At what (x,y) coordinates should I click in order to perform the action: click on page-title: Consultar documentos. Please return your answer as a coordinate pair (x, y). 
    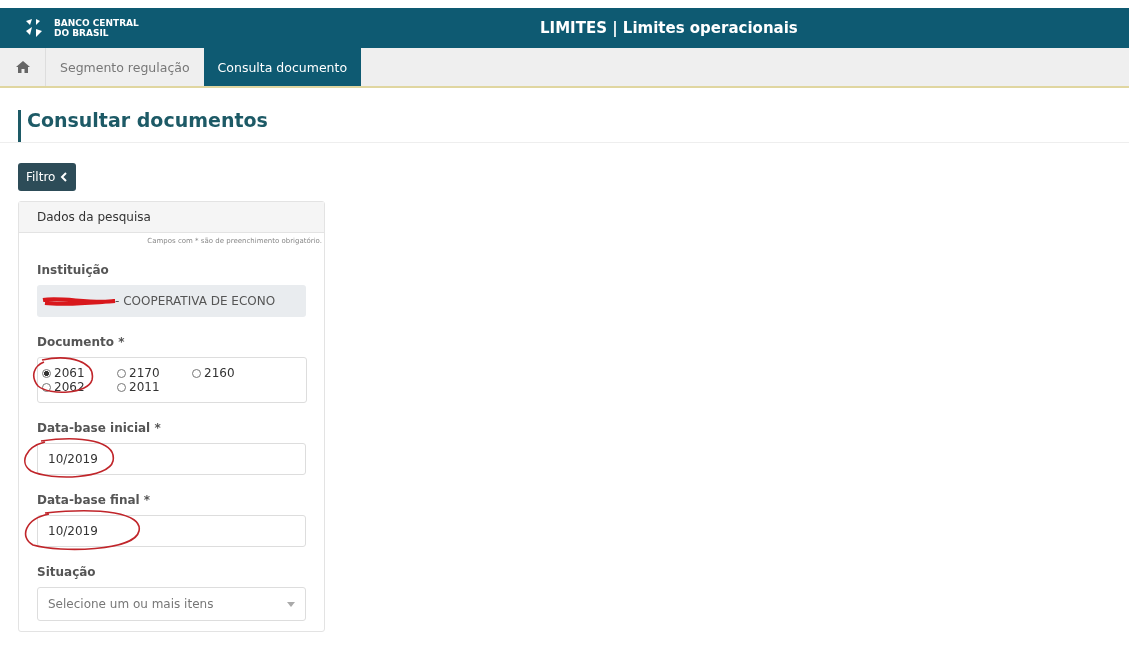
    Looking at the image, I should click on (573, 126).